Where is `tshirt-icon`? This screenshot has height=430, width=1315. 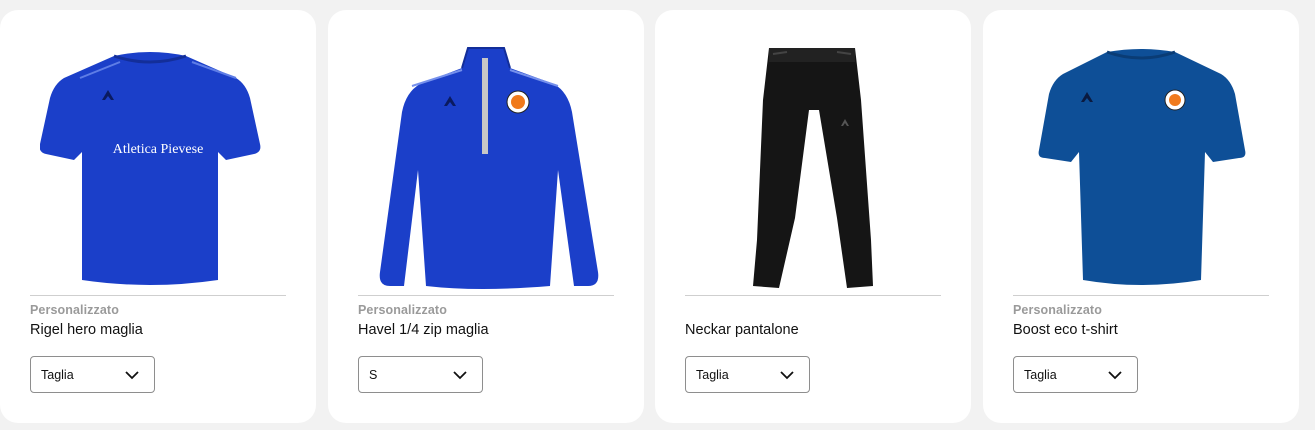
tshirt-icon is located at coordinates (1142, 167).